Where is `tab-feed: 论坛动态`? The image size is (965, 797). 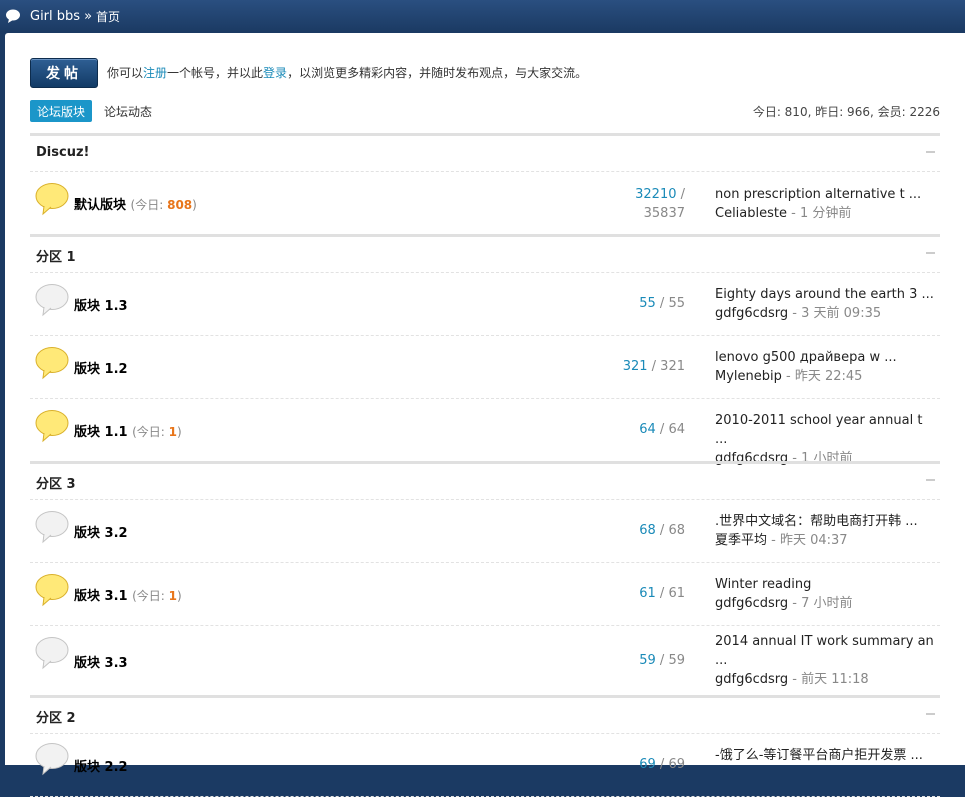 tab-feed: 论坛动态 is located at coordinates (128, 111).